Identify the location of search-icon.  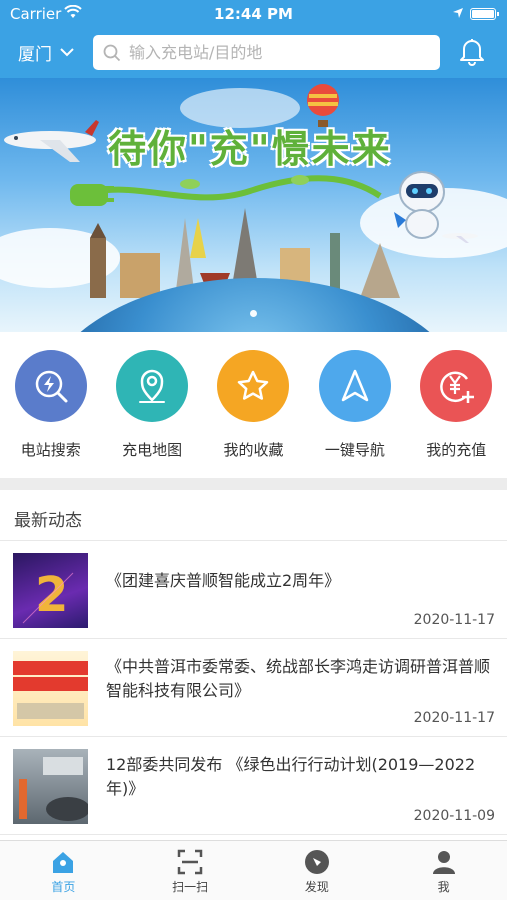
(112, 52).